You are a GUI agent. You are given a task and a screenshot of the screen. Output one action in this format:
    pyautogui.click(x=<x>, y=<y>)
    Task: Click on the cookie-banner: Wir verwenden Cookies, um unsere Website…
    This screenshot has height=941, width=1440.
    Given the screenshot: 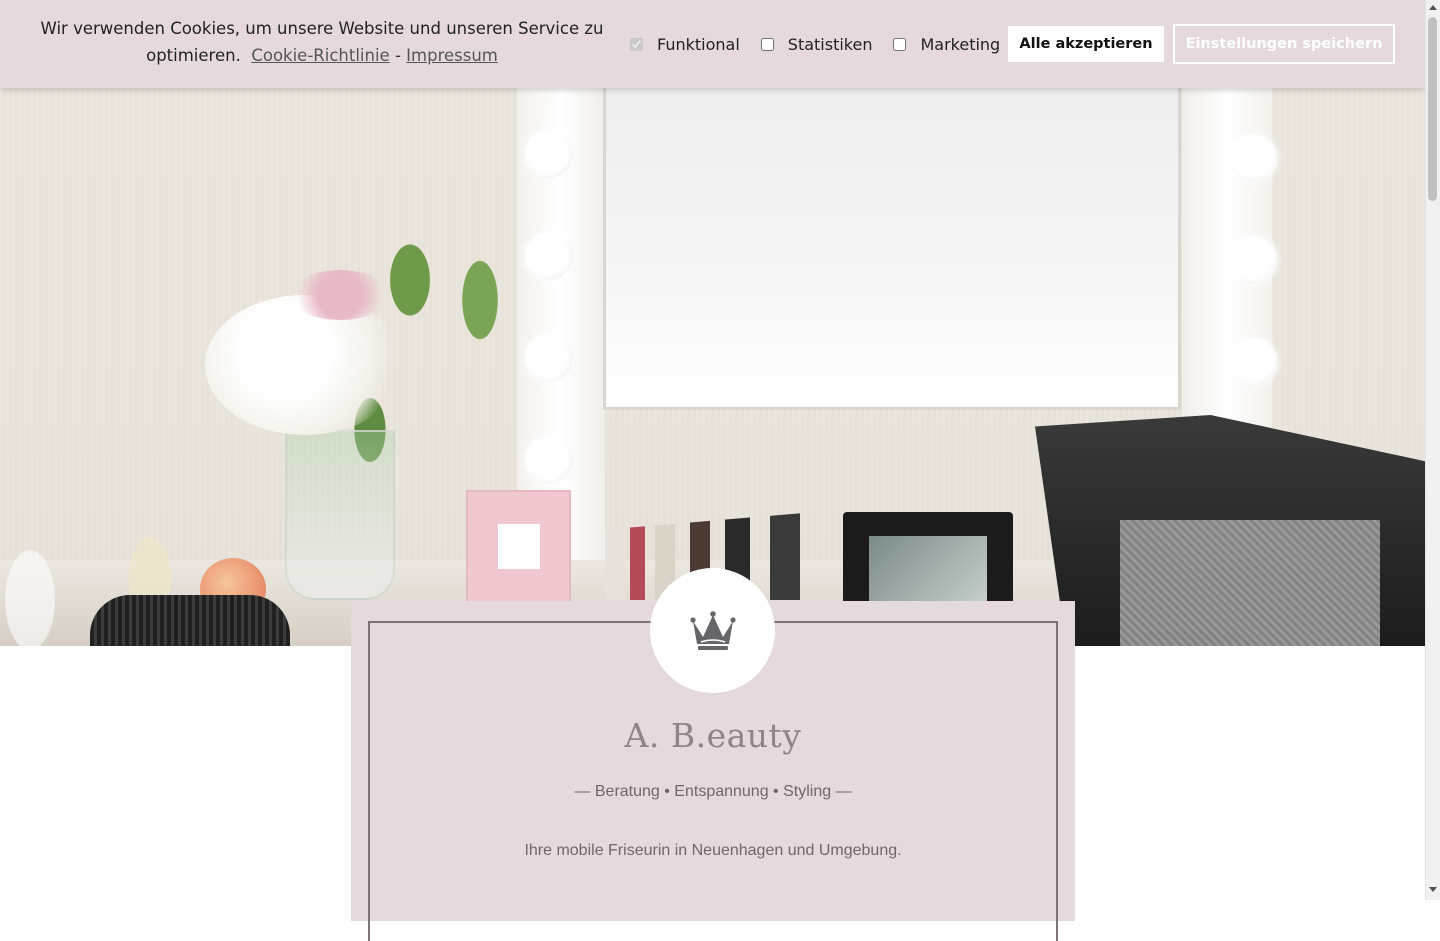 What is the action you would take?
    pyautogui.click(x=712, y=44)
    